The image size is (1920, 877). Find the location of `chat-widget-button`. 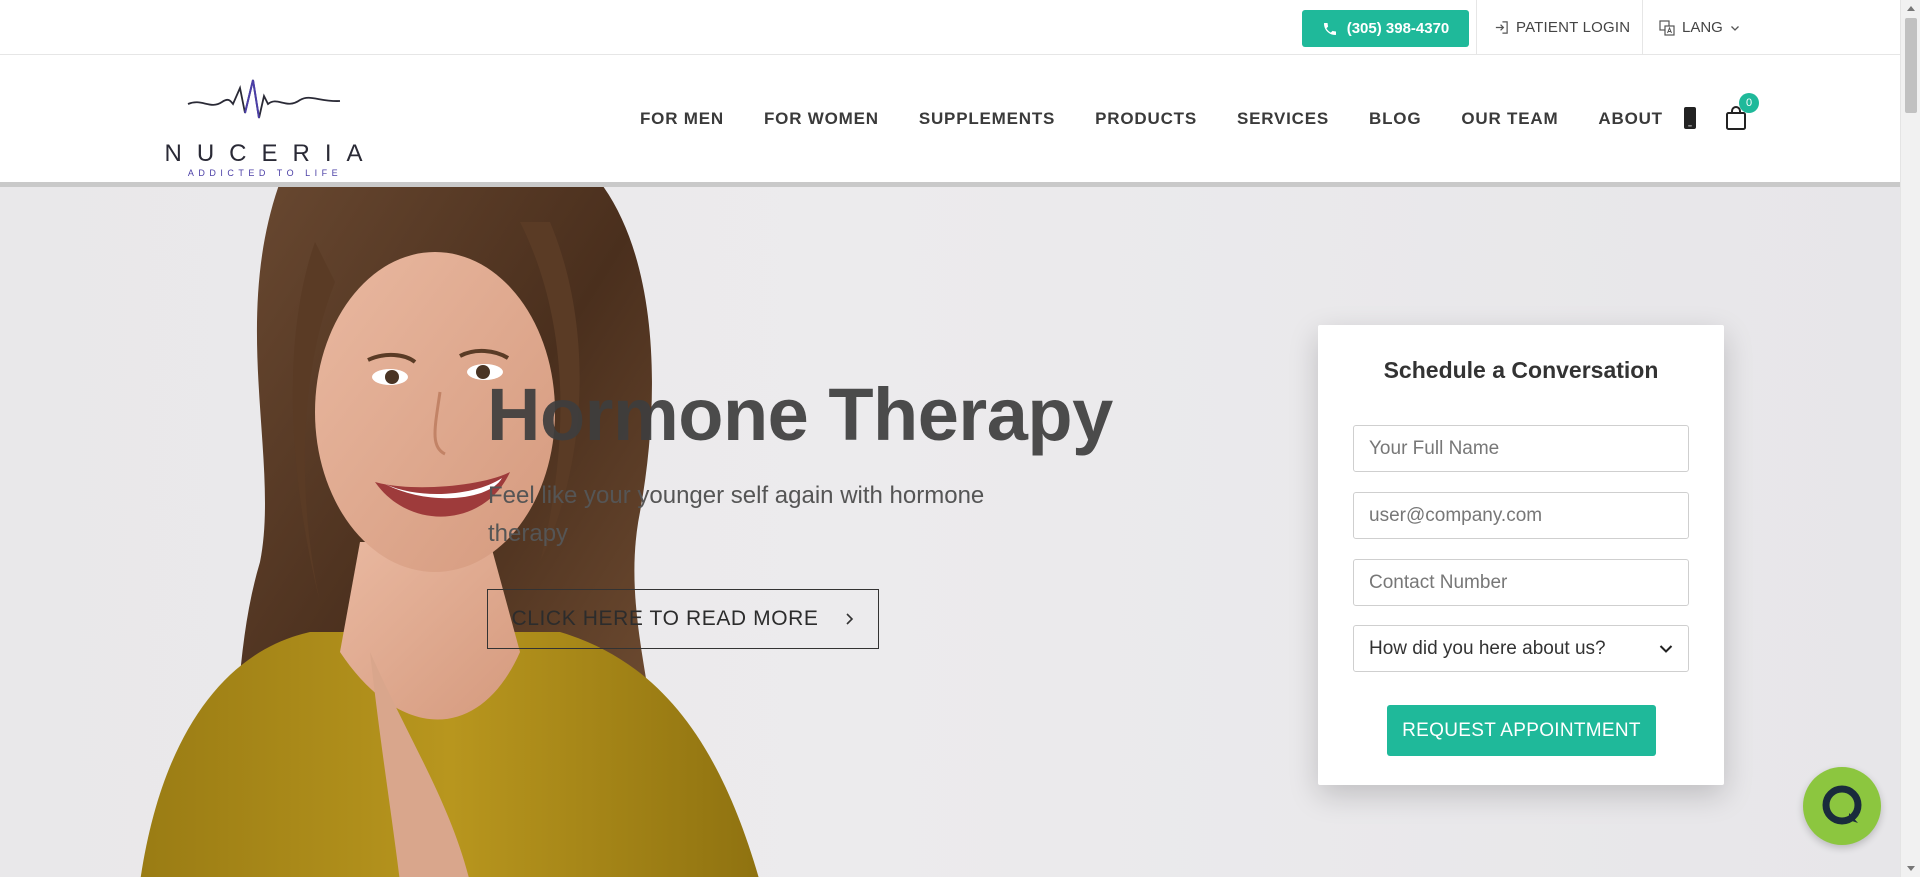

chat-widget-button is located at coordinates (1842, 806).